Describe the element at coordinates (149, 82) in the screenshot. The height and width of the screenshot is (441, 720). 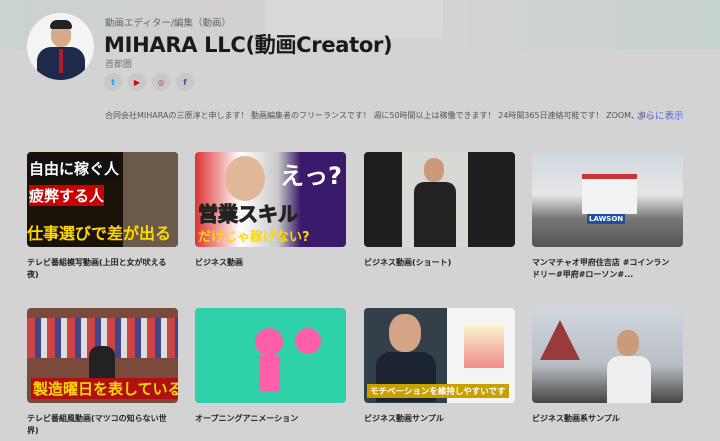
I see `social-links: t ▶ ◎ f` at that location.